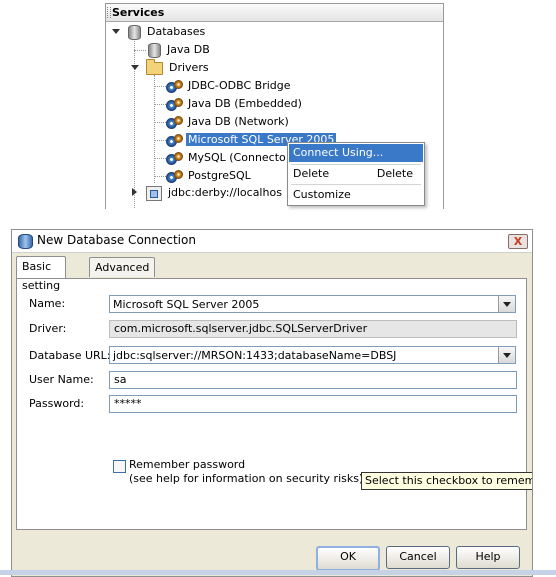 This screenshot has height=577, width=556. Describe the element at coordinates (209, 176) in the screenshot. I see `tree-node-driver: PostgreSQL` at that location.